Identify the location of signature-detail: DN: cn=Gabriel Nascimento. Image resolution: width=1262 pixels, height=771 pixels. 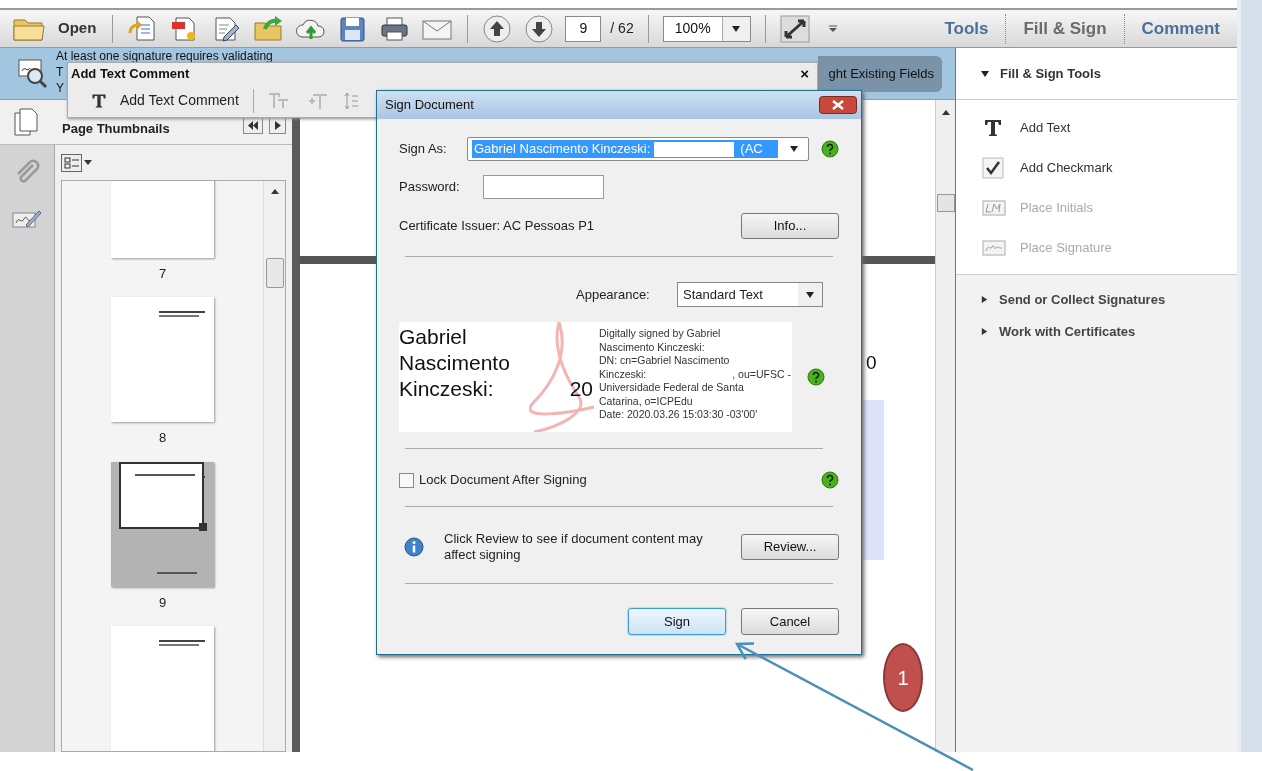
(664, 361).